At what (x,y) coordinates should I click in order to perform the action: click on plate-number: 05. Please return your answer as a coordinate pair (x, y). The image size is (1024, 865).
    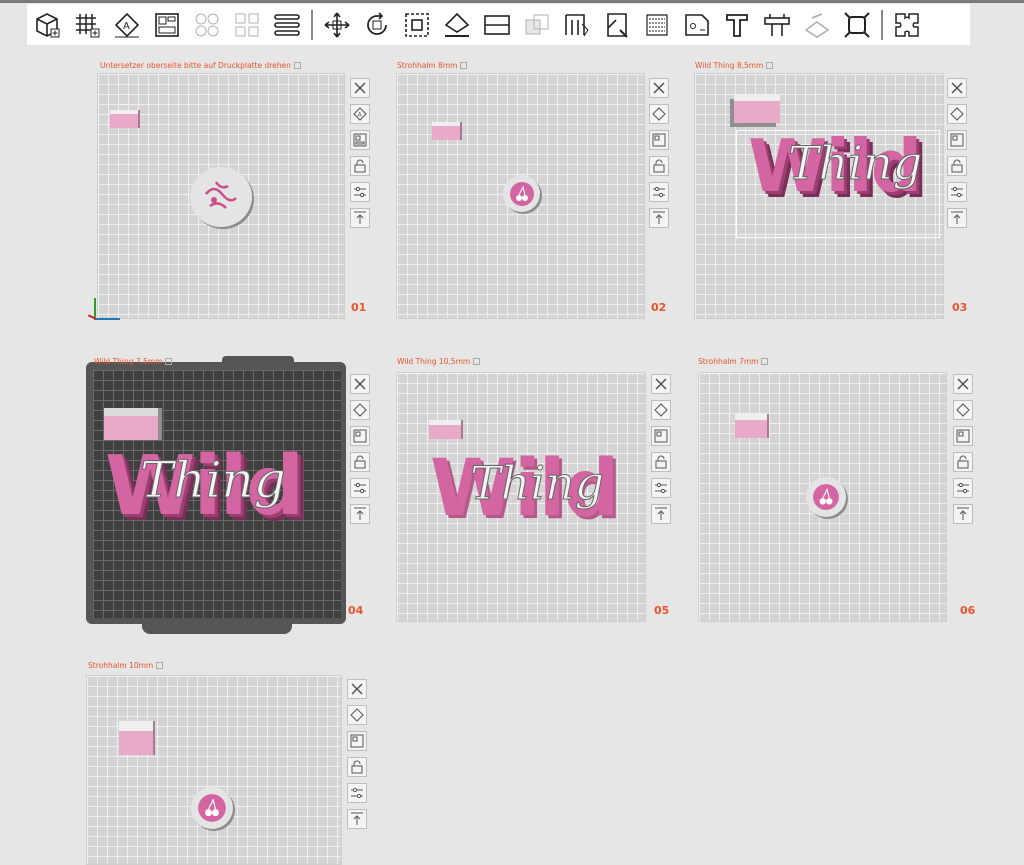
    Looking at the image, I should click on (662, 610).